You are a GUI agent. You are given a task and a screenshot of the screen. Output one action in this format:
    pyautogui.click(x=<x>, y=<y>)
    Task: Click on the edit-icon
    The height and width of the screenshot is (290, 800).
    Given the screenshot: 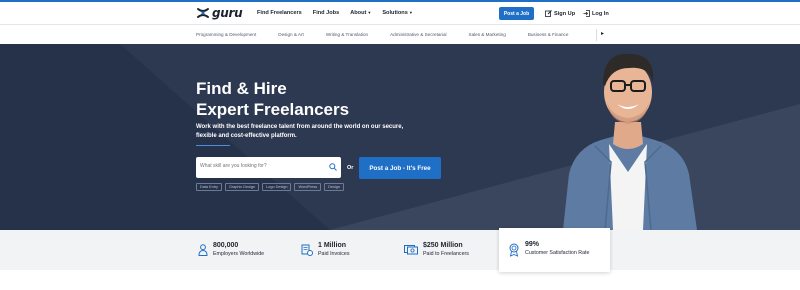 What is the action you would take?
    pyautogui.click(x=548, y=13)
    